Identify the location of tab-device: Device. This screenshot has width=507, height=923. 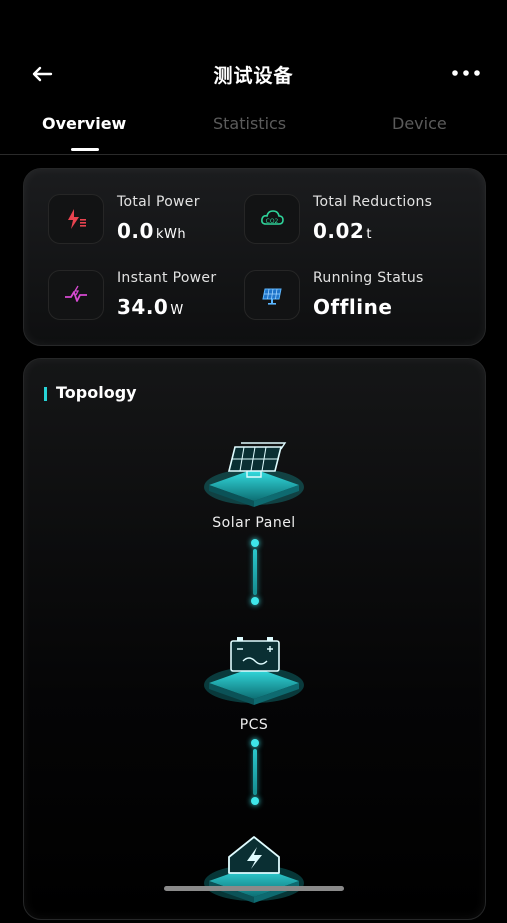
(419, 123).